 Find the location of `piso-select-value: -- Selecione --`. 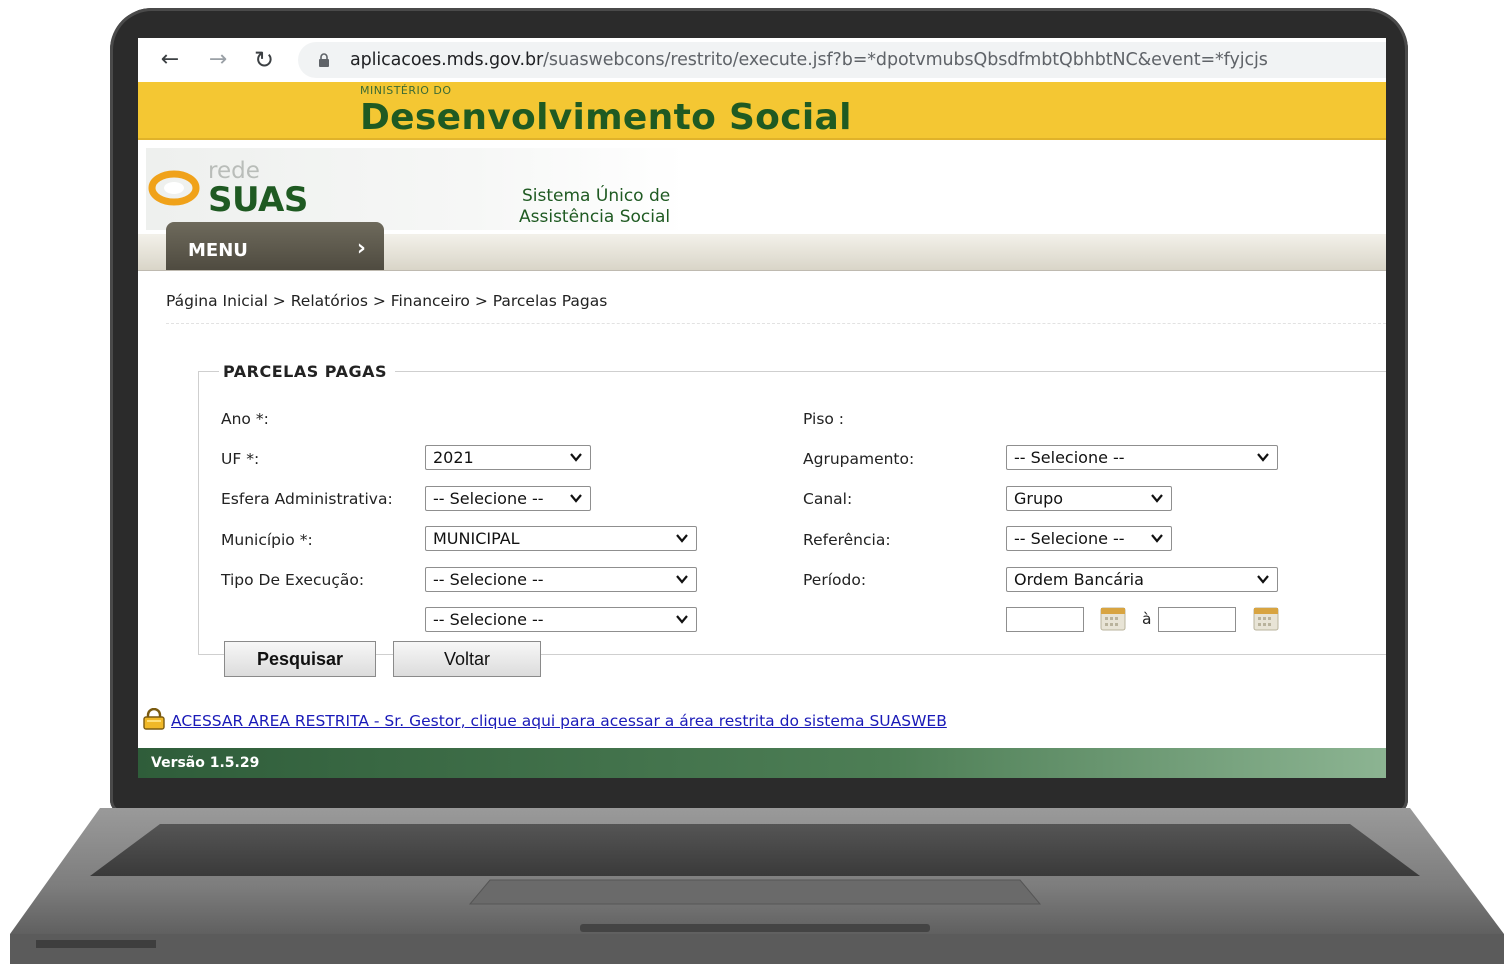

piso-select-value: -- Selecione -- is located at coordinates (1069, 457).